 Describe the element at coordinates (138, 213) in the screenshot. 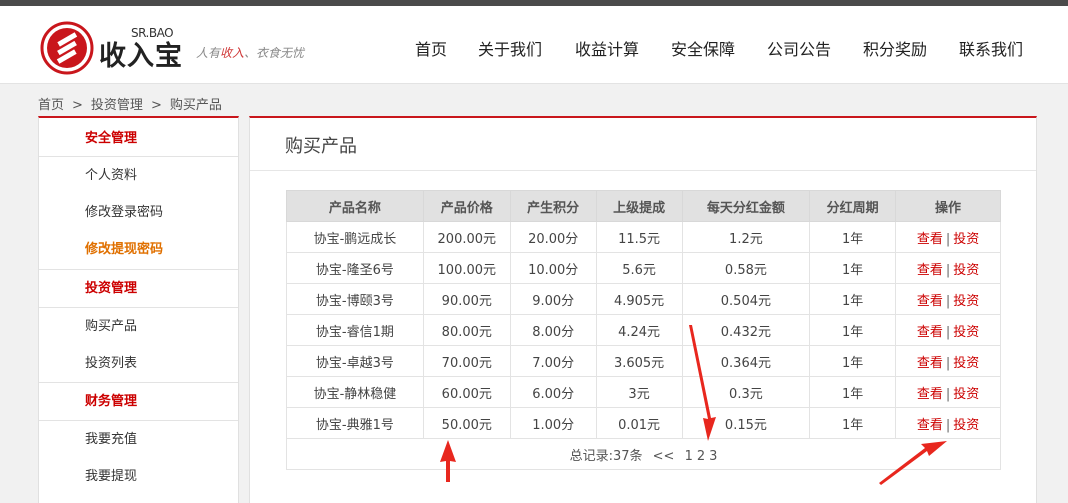

I see `sidebar-item-change-login-password: 修改登录密码` at that location.